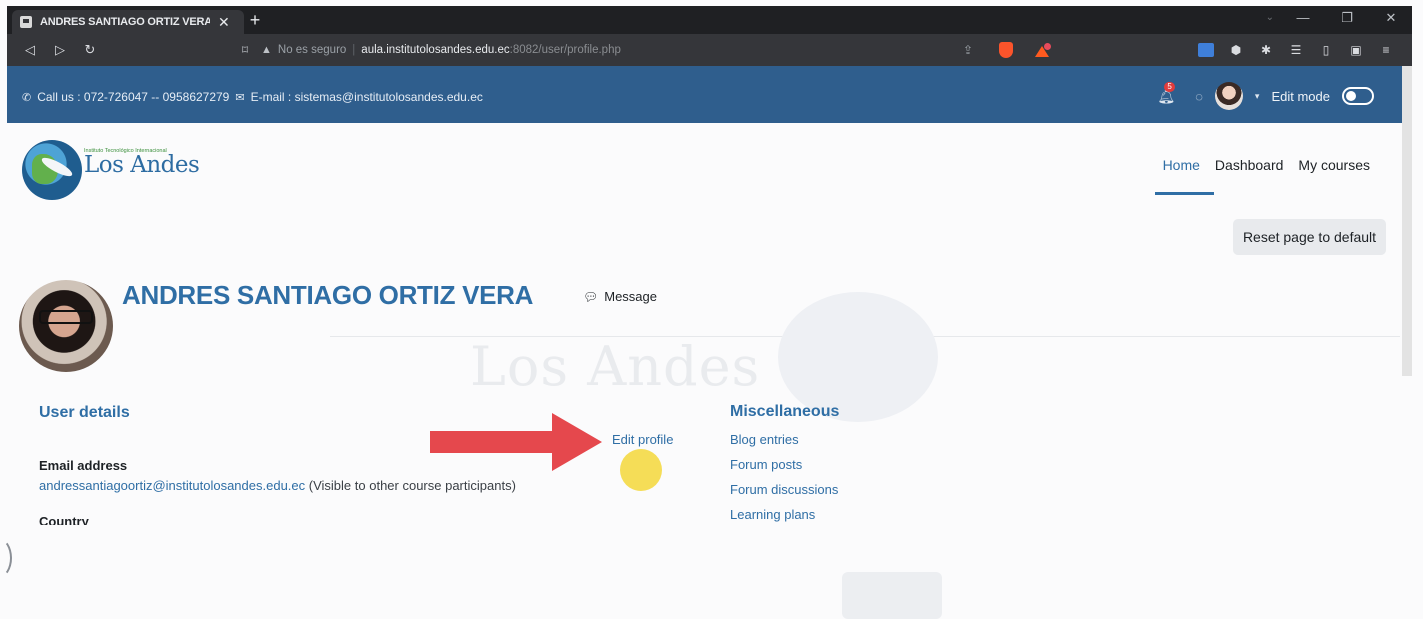 This screenshot has height=619, width=1423. Describe the element at coordinates (84, 412) in the screenshot. I see `user-details-heading: User details` at that location.